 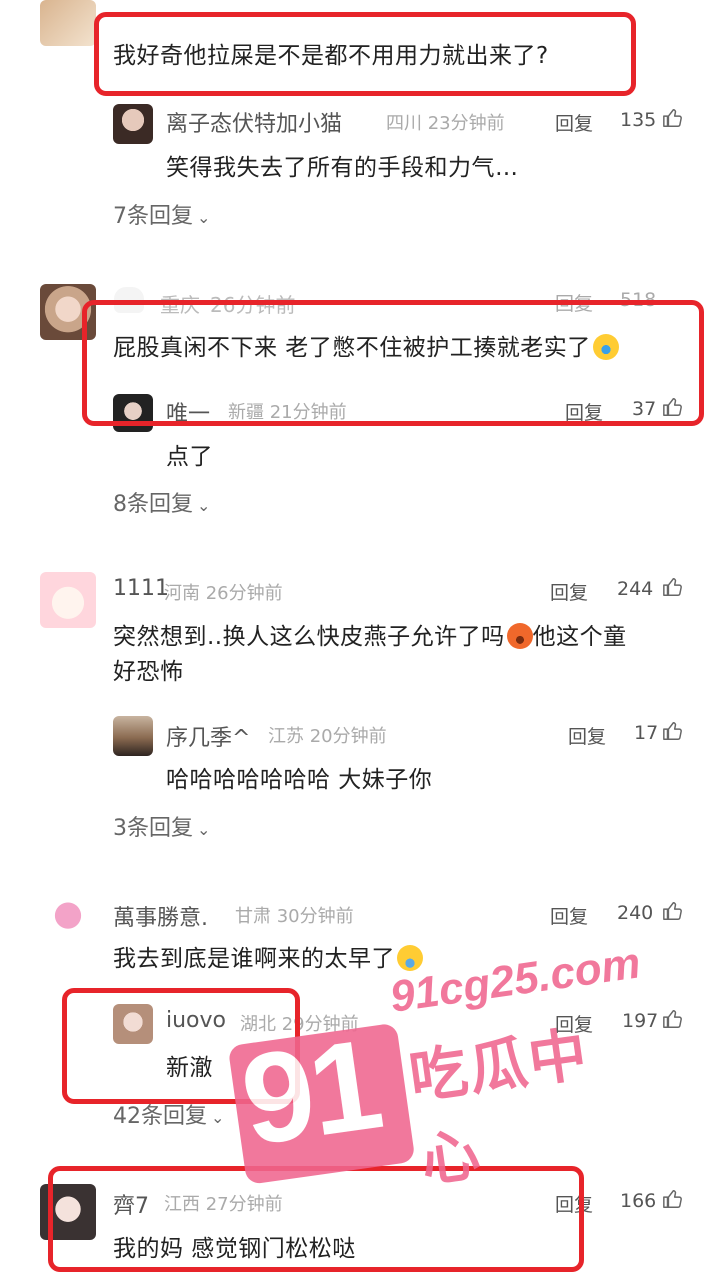 What do you see at coordinates (294, 916) in the screenshot?
I see `comment-meta: 甘肃 30分钟前` at bounding box center [294, 916].